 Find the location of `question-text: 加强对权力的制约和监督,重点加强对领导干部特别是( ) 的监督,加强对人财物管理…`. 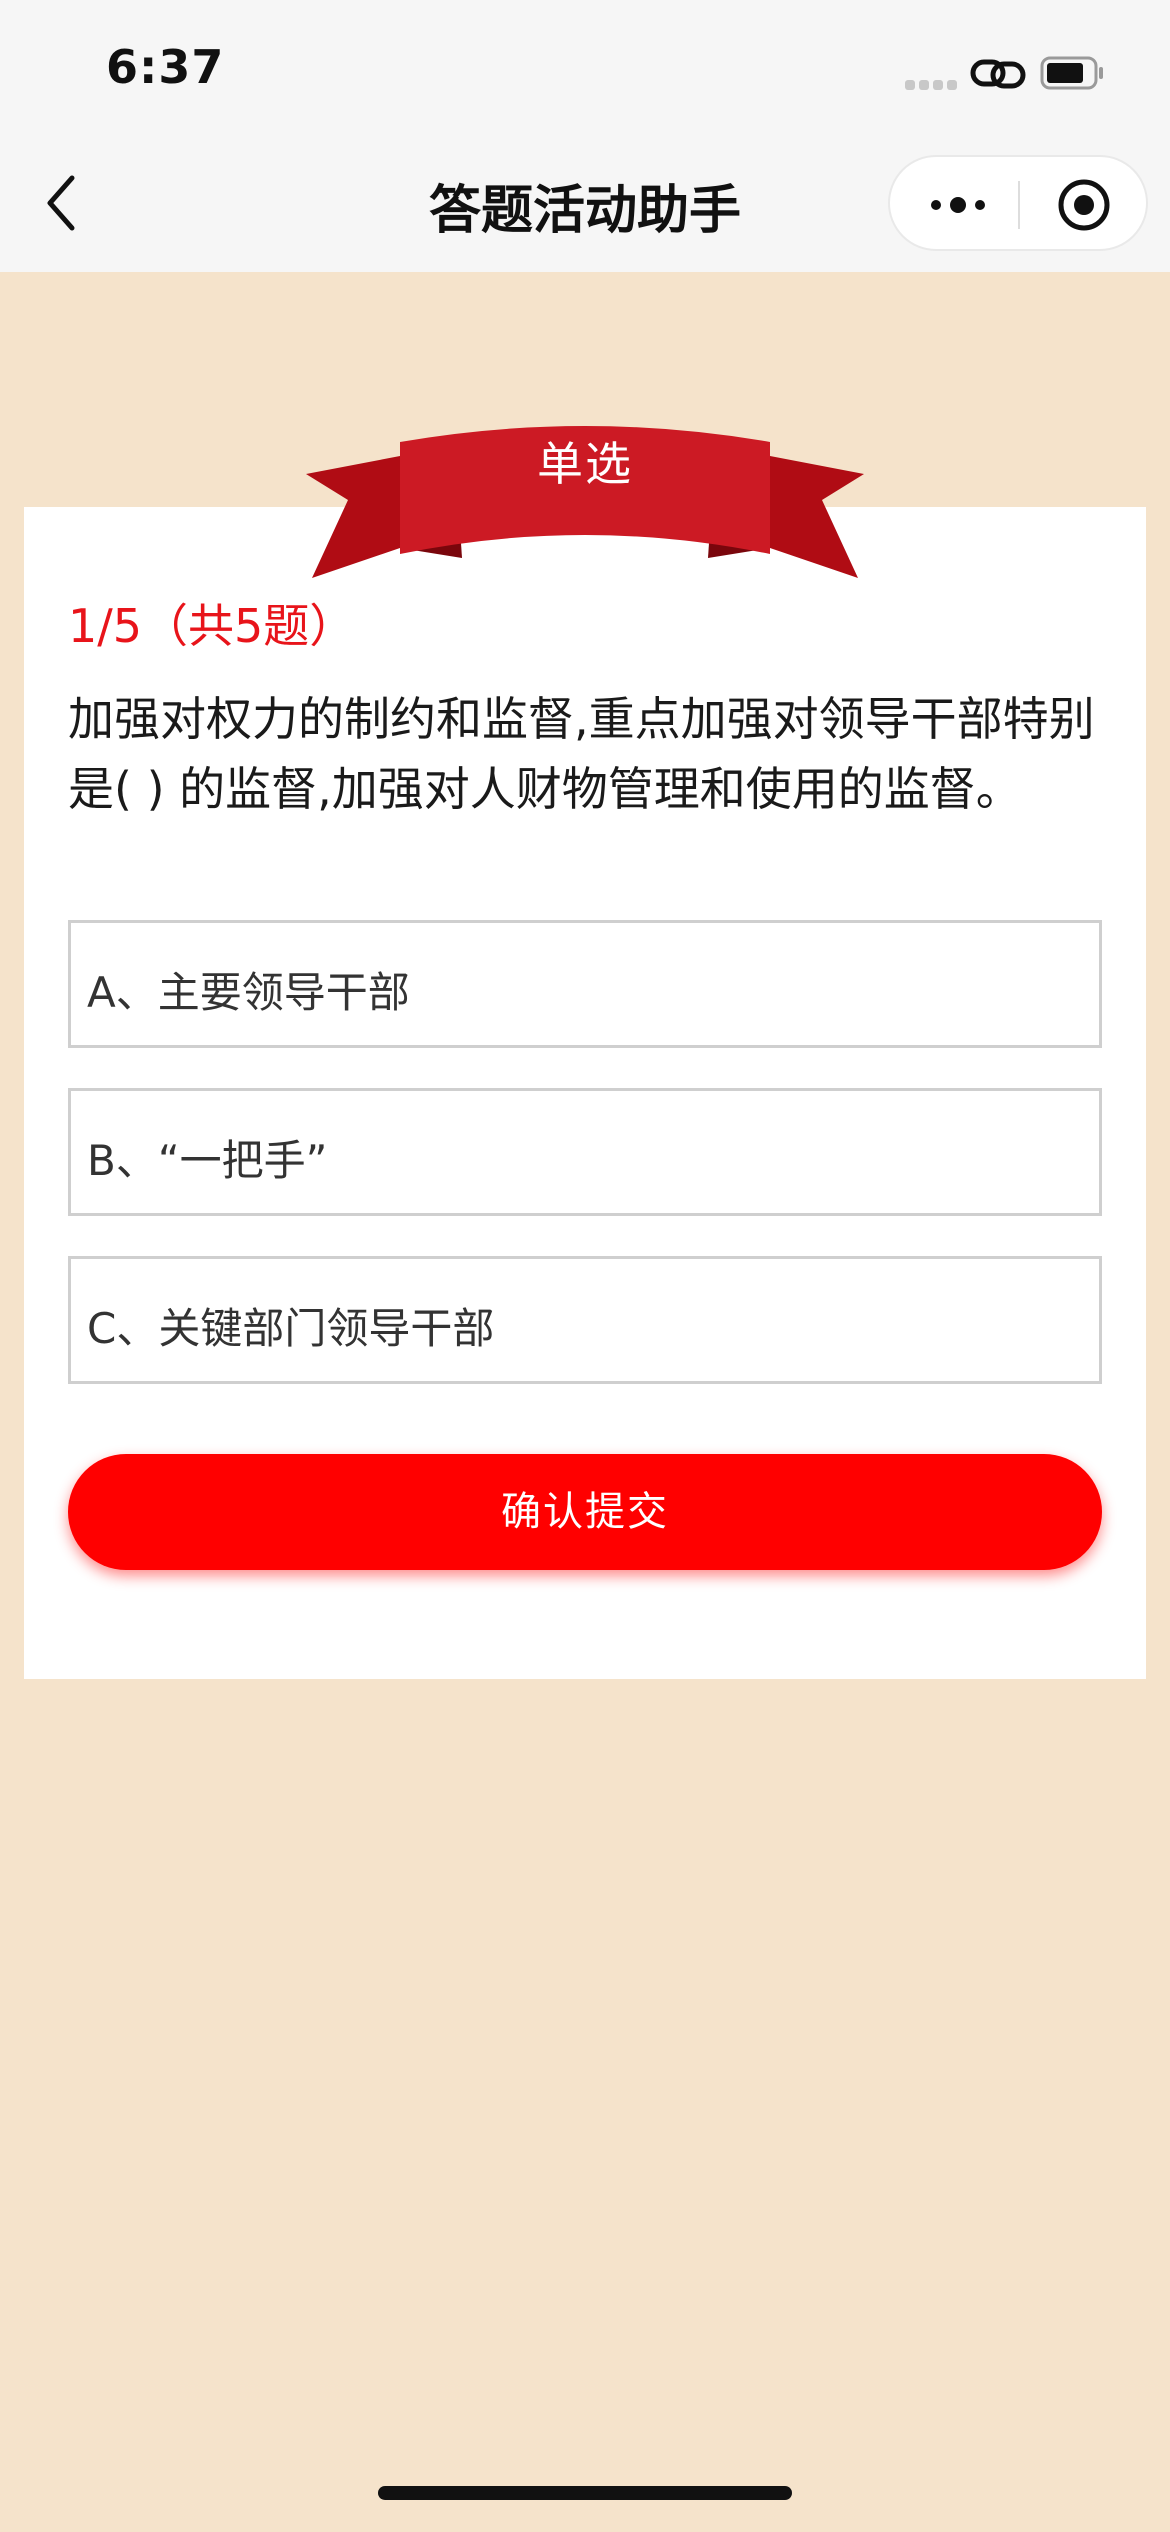

question-text: 加强对权力的制约和监督,重点加强对领导干部特别是( ) 的监督,加强对人财物管理… is located at coordinates (581, 754).